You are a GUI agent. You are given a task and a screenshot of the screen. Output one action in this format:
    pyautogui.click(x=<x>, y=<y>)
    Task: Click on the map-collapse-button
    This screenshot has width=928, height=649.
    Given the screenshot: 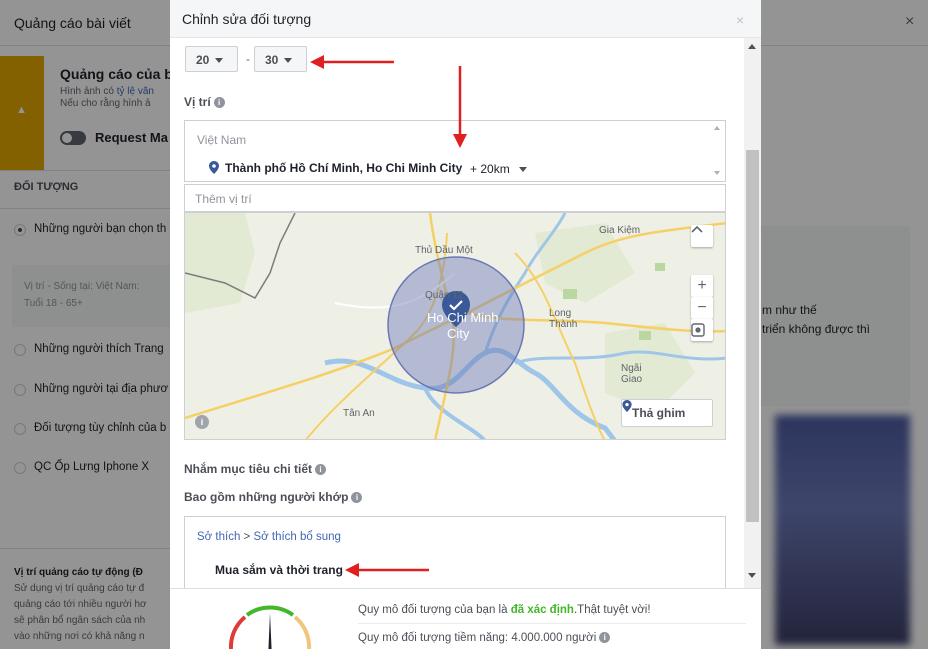 What is the action you would take?
    pyautogui.click(x=702, y=236)
    